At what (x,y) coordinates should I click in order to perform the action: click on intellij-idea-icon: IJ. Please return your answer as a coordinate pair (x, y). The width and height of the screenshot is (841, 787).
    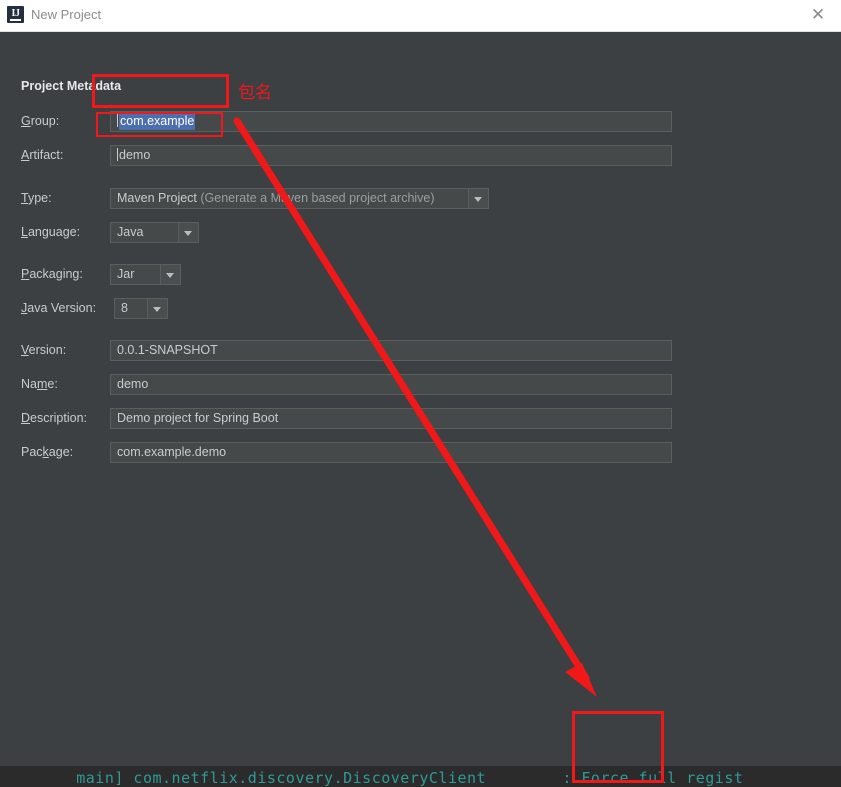
    Looking at the image, I should click on (15, 14).